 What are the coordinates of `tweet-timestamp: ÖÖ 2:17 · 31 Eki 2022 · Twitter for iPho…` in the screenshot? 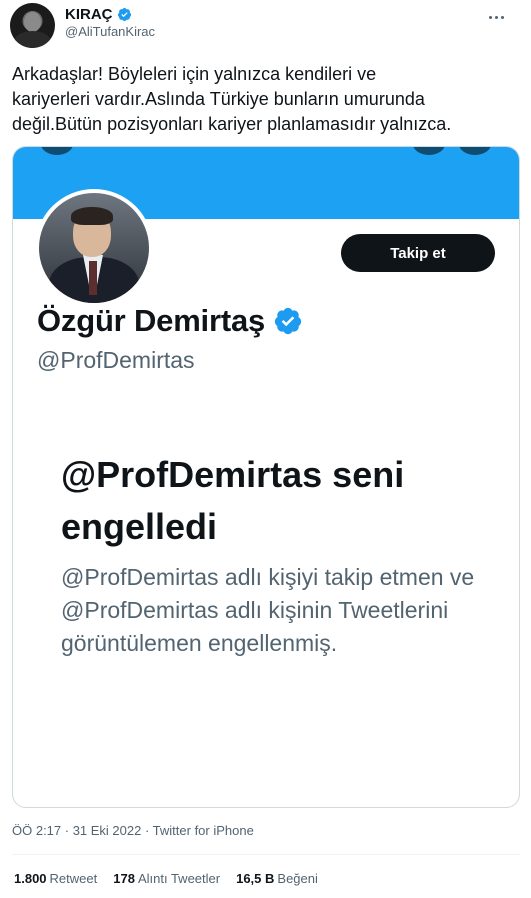 It's located at (133, 830).